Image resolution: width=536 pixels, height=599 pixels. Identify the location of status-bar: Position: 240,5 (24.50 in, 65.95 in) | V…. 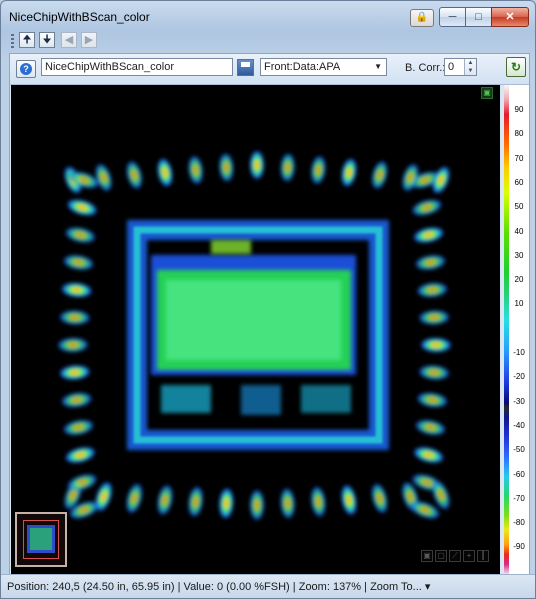
(268, 586).